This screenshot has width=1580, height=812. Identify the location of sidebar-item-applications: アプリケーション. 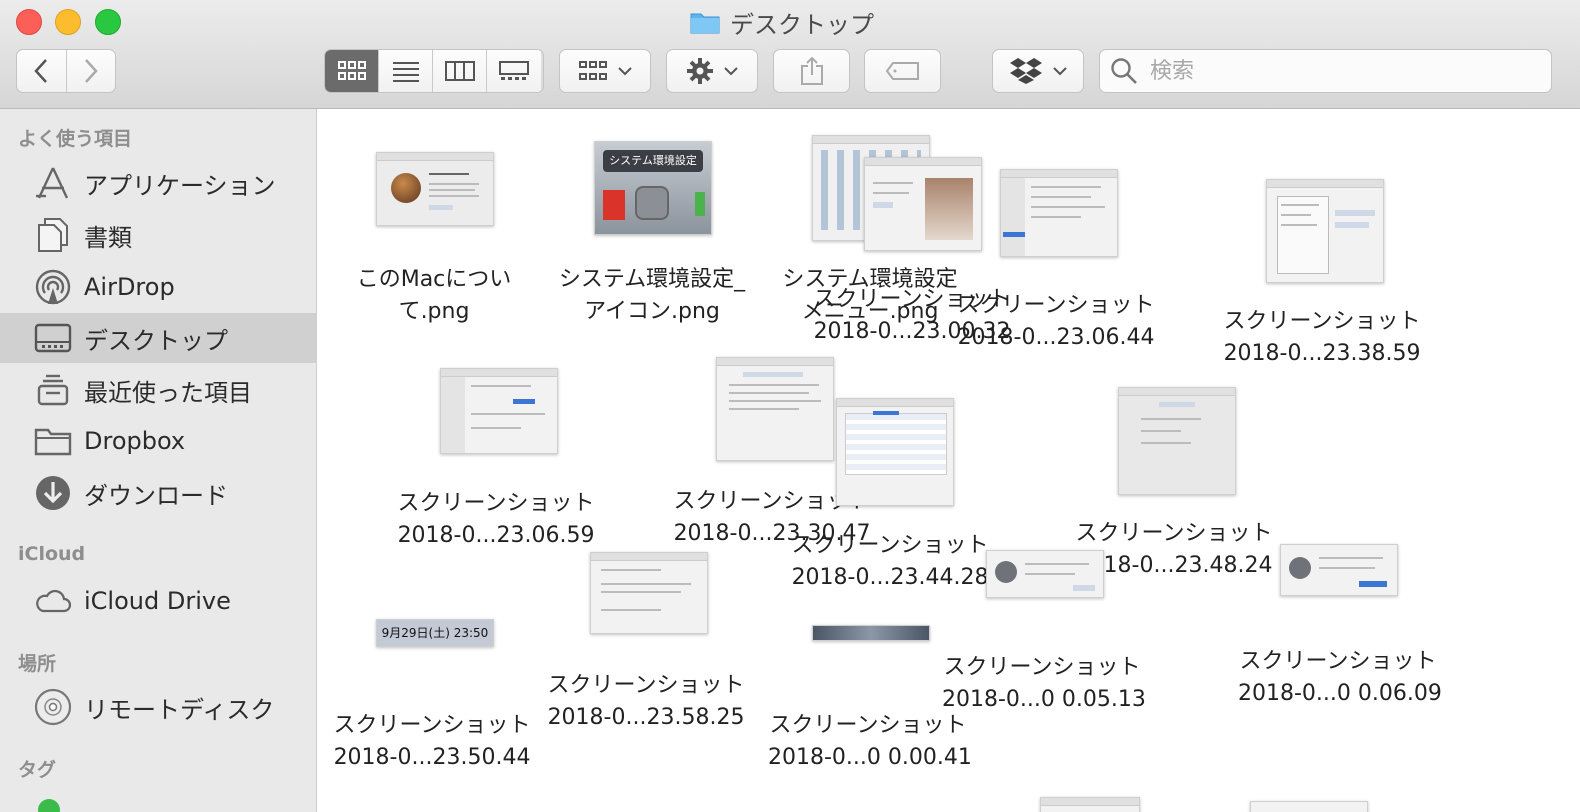
(158, 183).